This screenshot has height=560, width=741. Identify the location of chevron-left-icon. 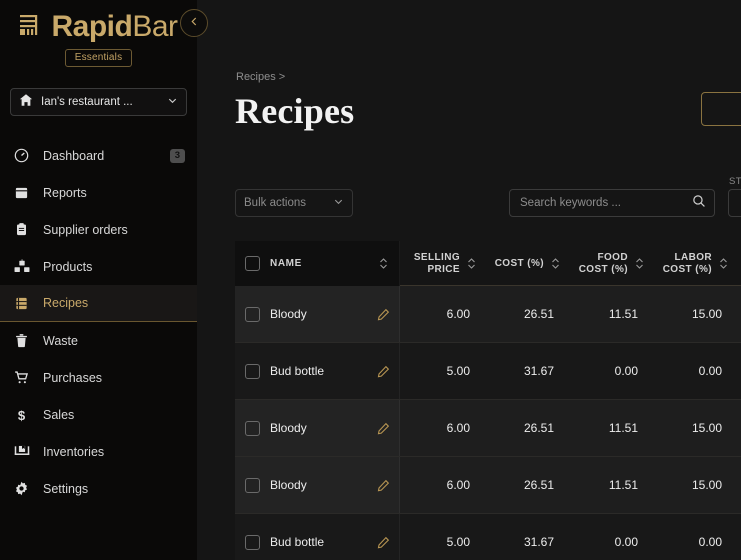
(194, 23).